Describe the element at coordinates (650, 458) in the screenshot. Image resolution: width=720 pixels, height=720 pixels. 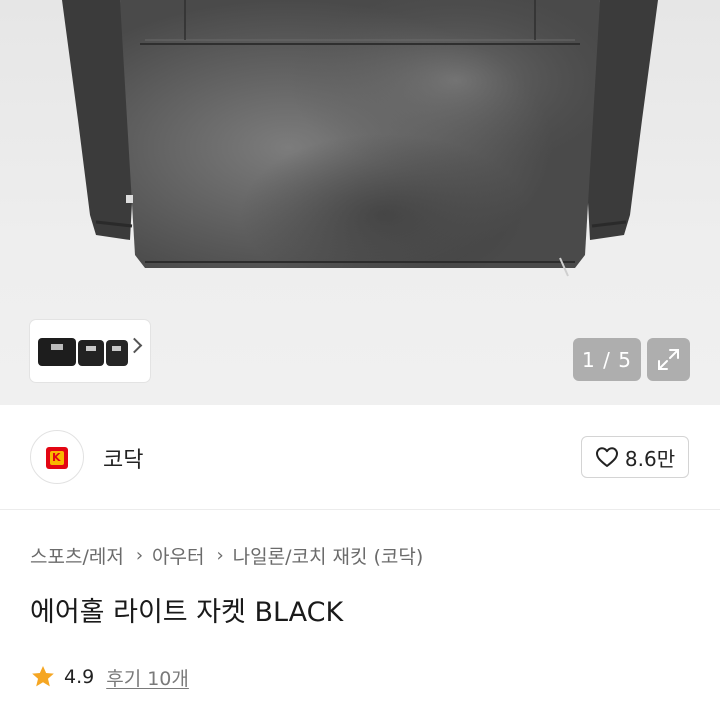
I see `like-count: 8.6만` at that location.